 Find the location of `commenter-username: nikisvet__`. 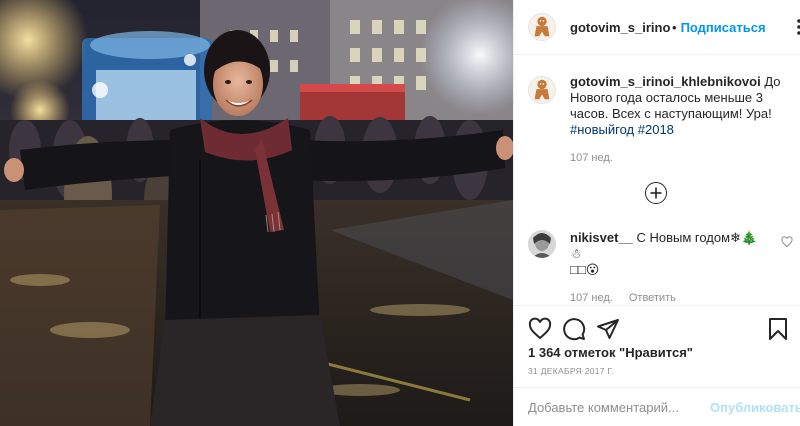

commenter-username: nikisvet__ is located at coordinates (601, 237).